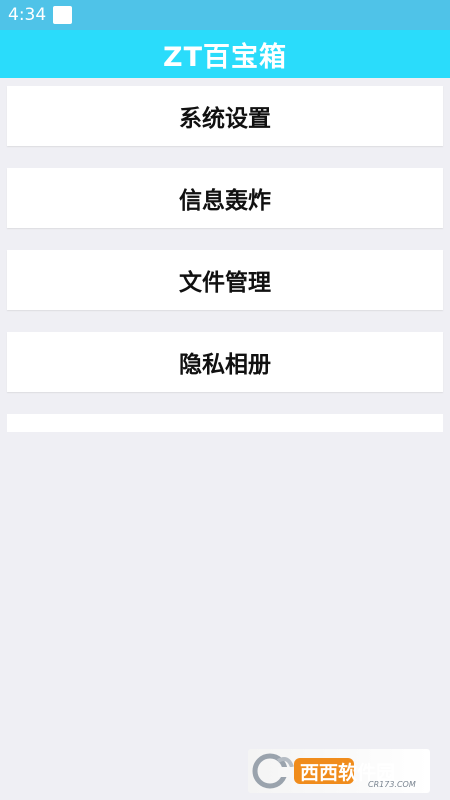  Describe the element at coordinates (225, 119) in the screenshot. I see `menu-item-label: 系统设置` at that location.